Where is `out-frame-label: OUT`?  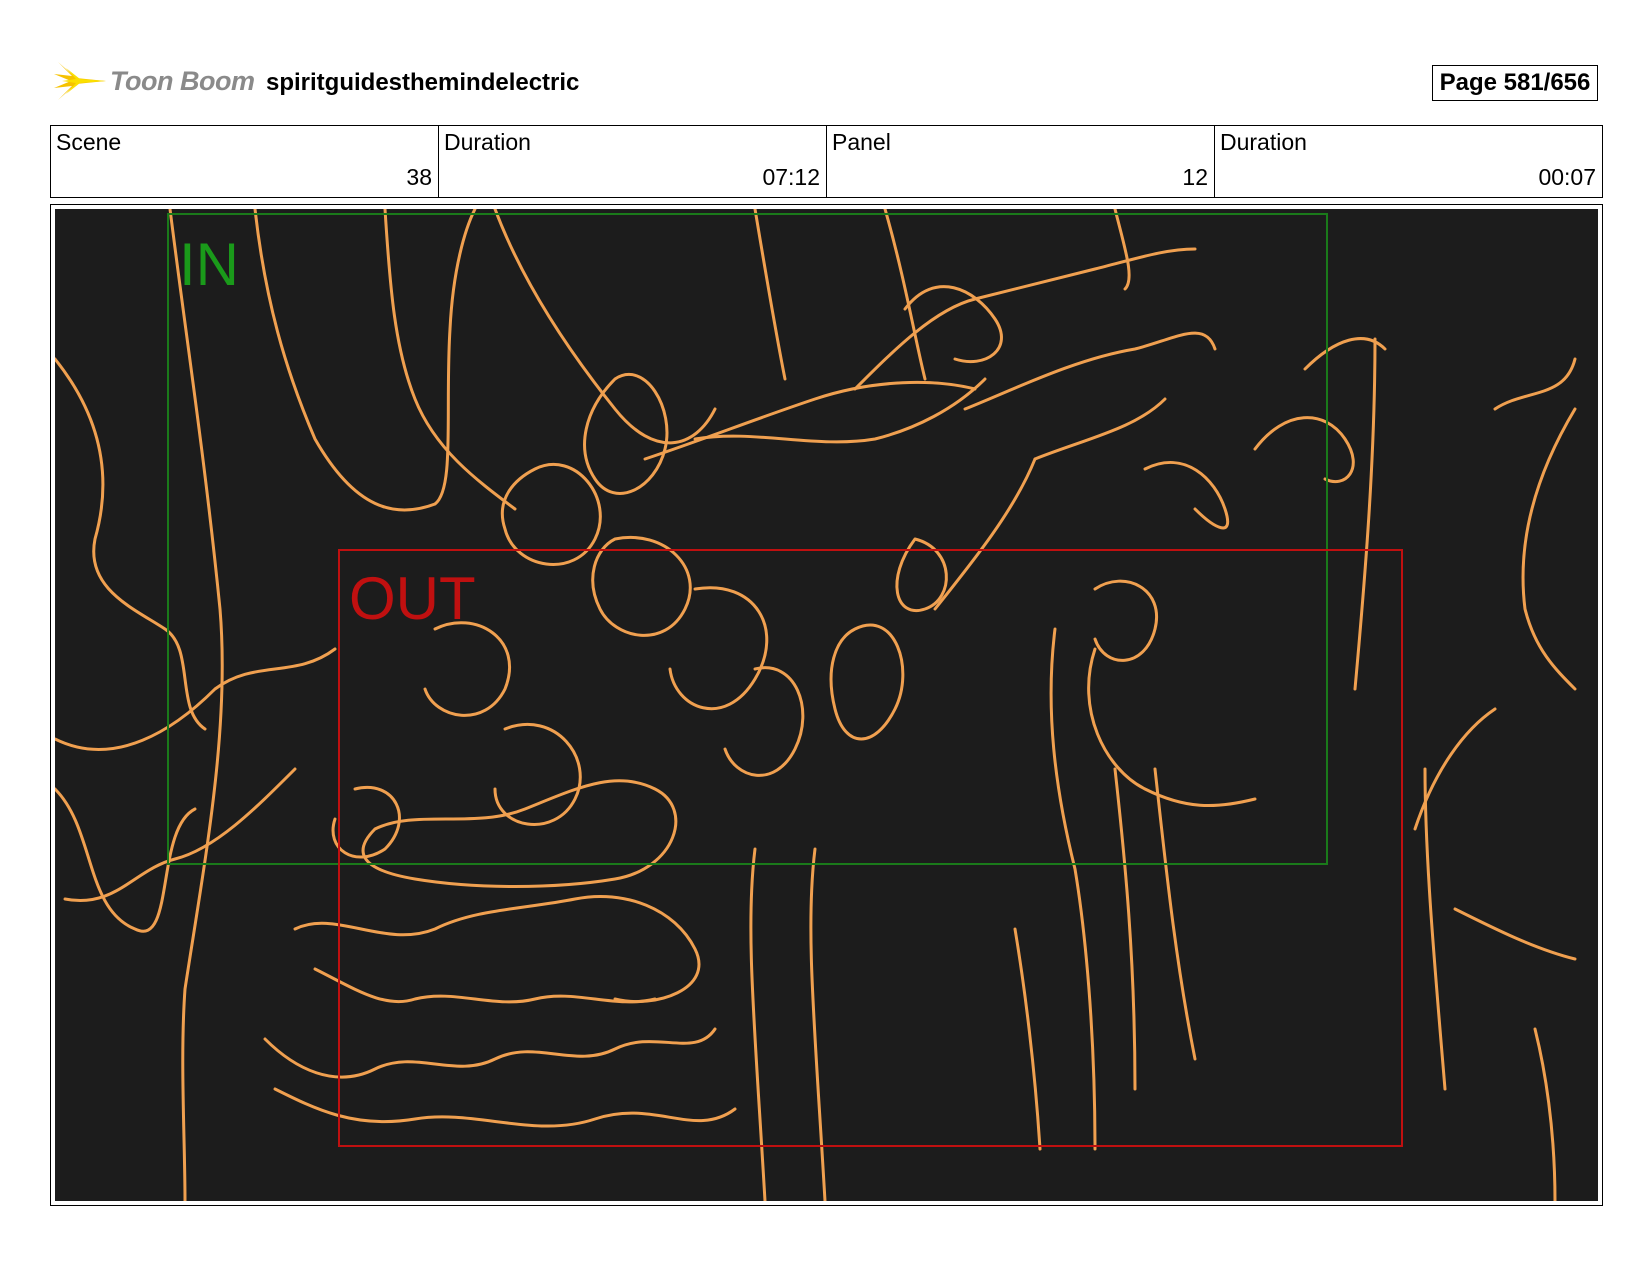 out-frame-label: OUT is located at coordinates (412, 598).